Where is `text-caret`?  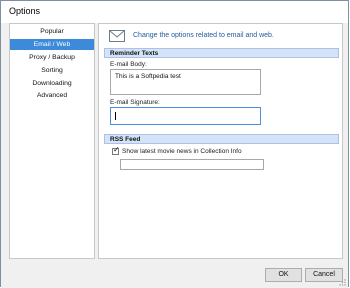
text-caret is located at coordinates (115, 116).